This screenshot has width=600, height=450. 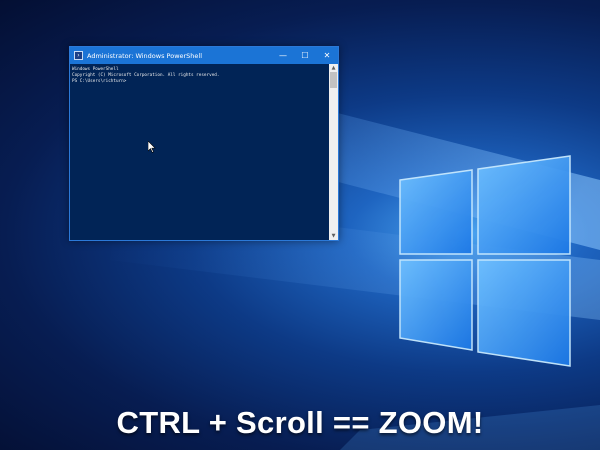 I want to click on mouse-pointer-icon, so click(x=152, y=147).